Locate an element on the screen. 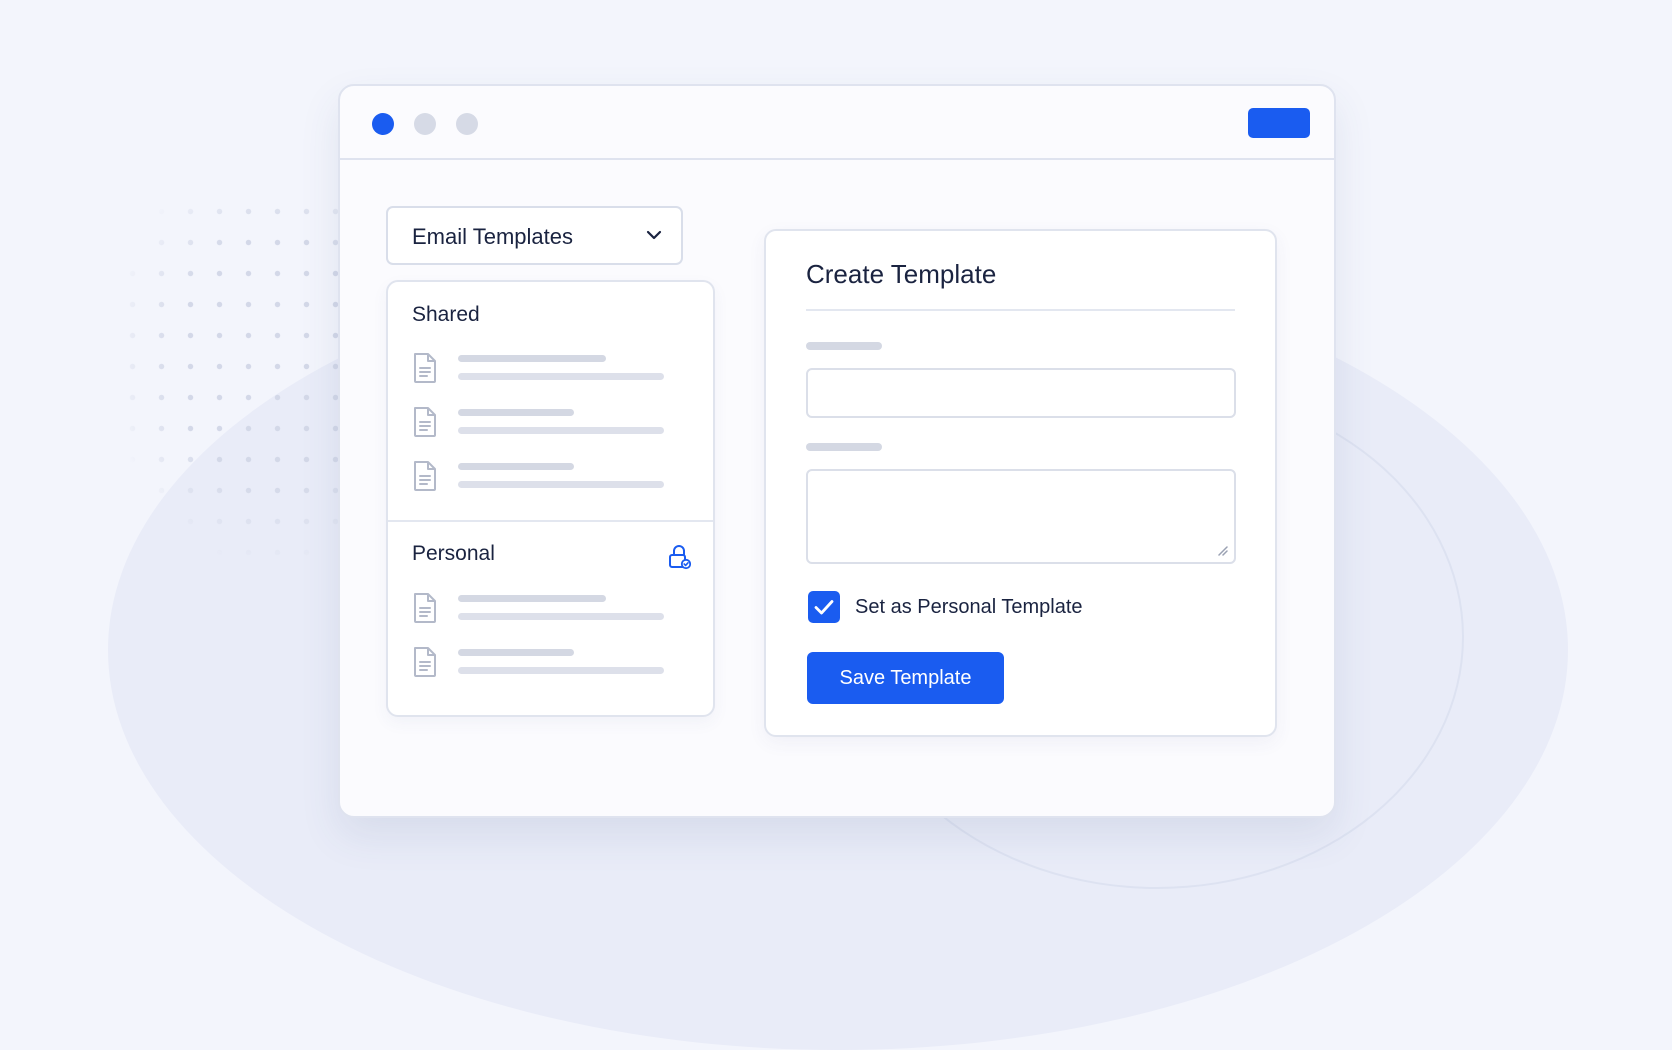  name-field-label-placeholder is located at coordinates (844, 346).